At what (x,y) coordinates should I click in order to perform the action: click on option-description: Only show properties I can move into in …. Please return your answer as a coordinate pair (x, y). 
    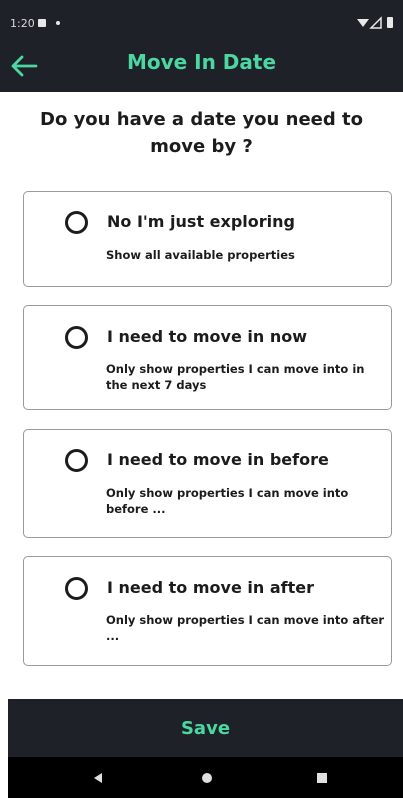
    Looking at the image, I should click on (235, 377).